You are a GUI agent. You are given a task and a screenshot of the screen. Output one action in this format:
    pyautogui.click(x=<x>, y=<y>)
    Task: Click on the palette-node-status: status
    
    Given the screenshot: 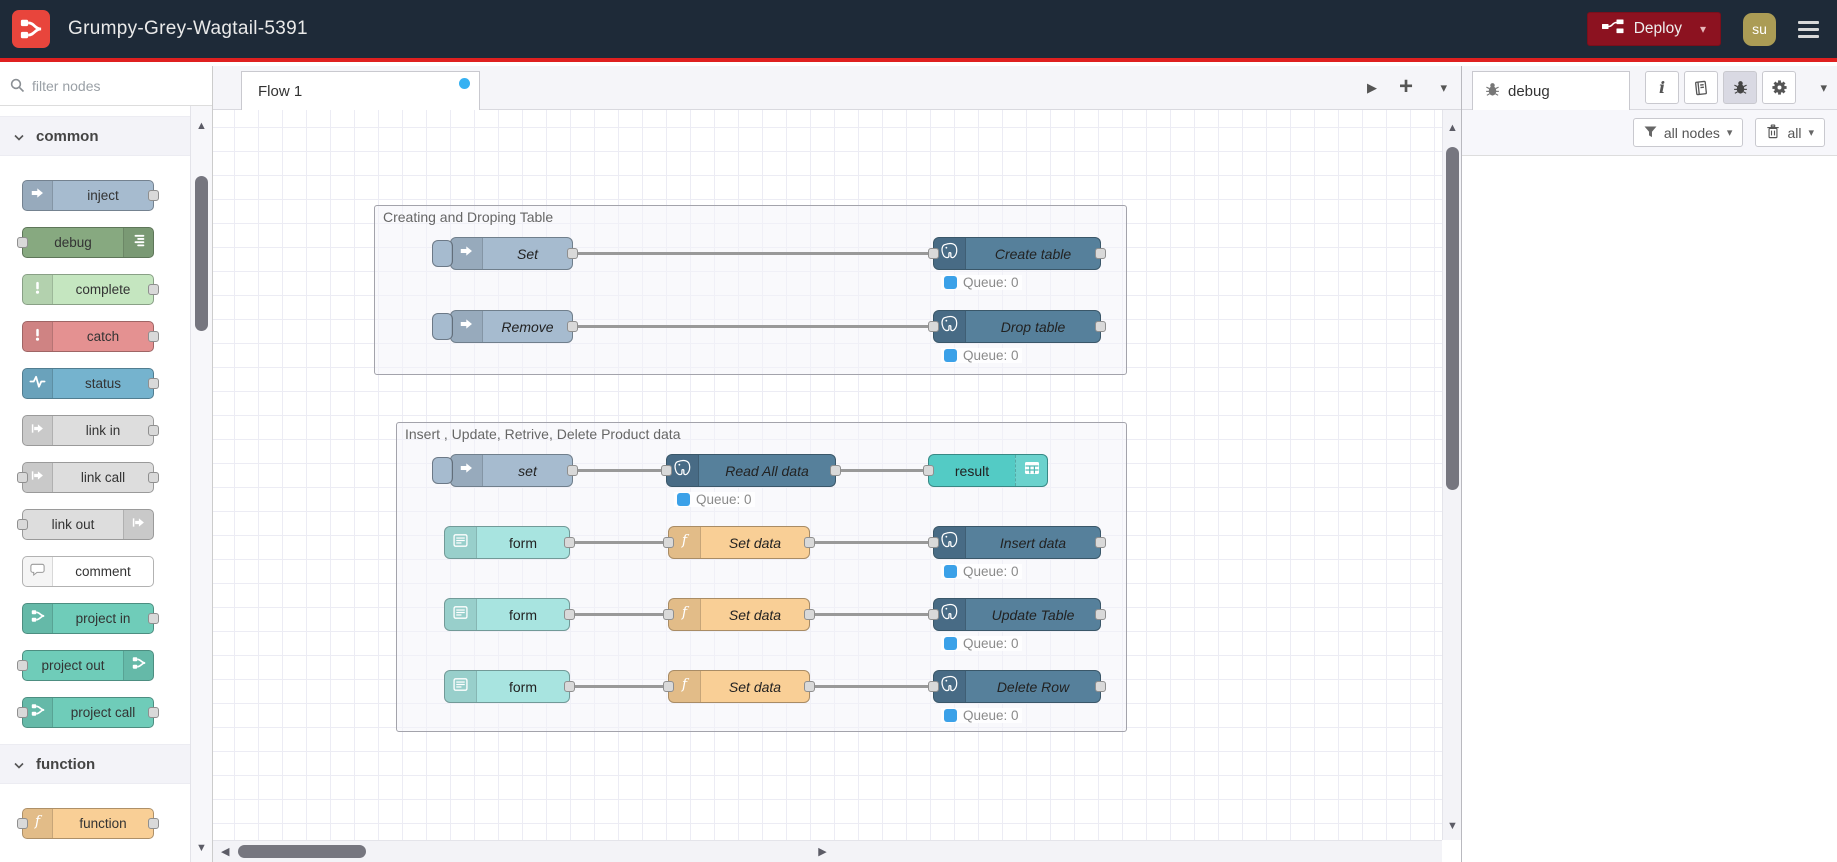 What is the action you would take?
    pyautogui.click(x=90, y=383)
    